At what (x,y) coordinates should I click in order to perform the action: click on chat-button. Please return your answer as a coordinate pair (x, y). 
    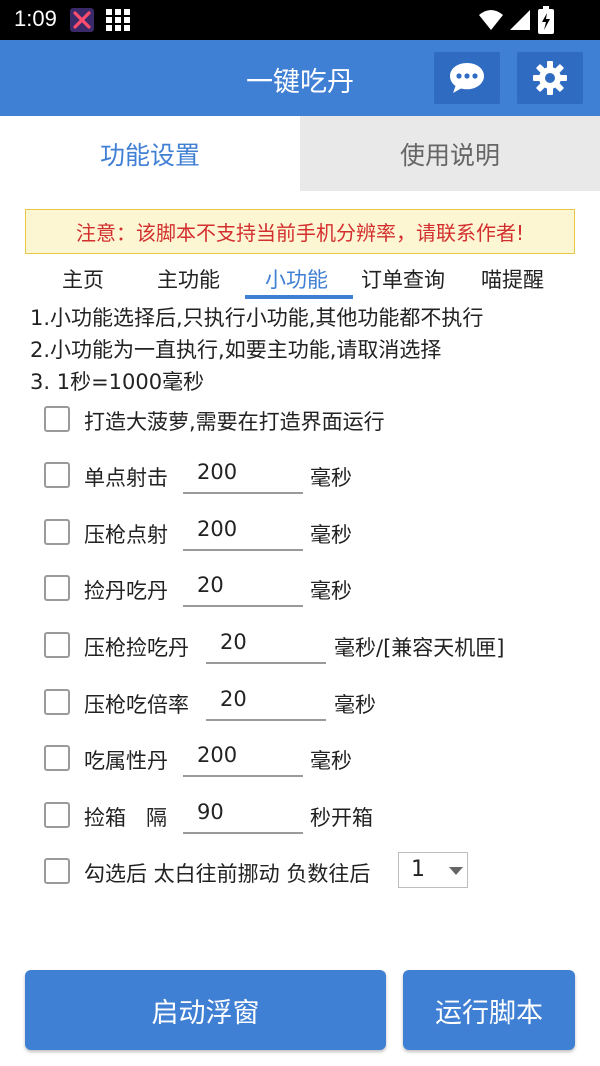
    Looking at the image, I should click on (467, 78).